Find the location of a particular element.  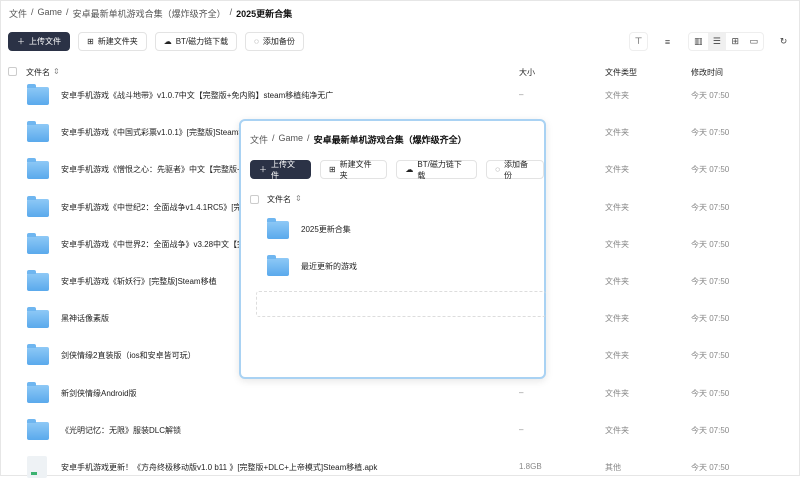

file-name: 新剑侠情缘Android版 is located at coordinates (99, 393).